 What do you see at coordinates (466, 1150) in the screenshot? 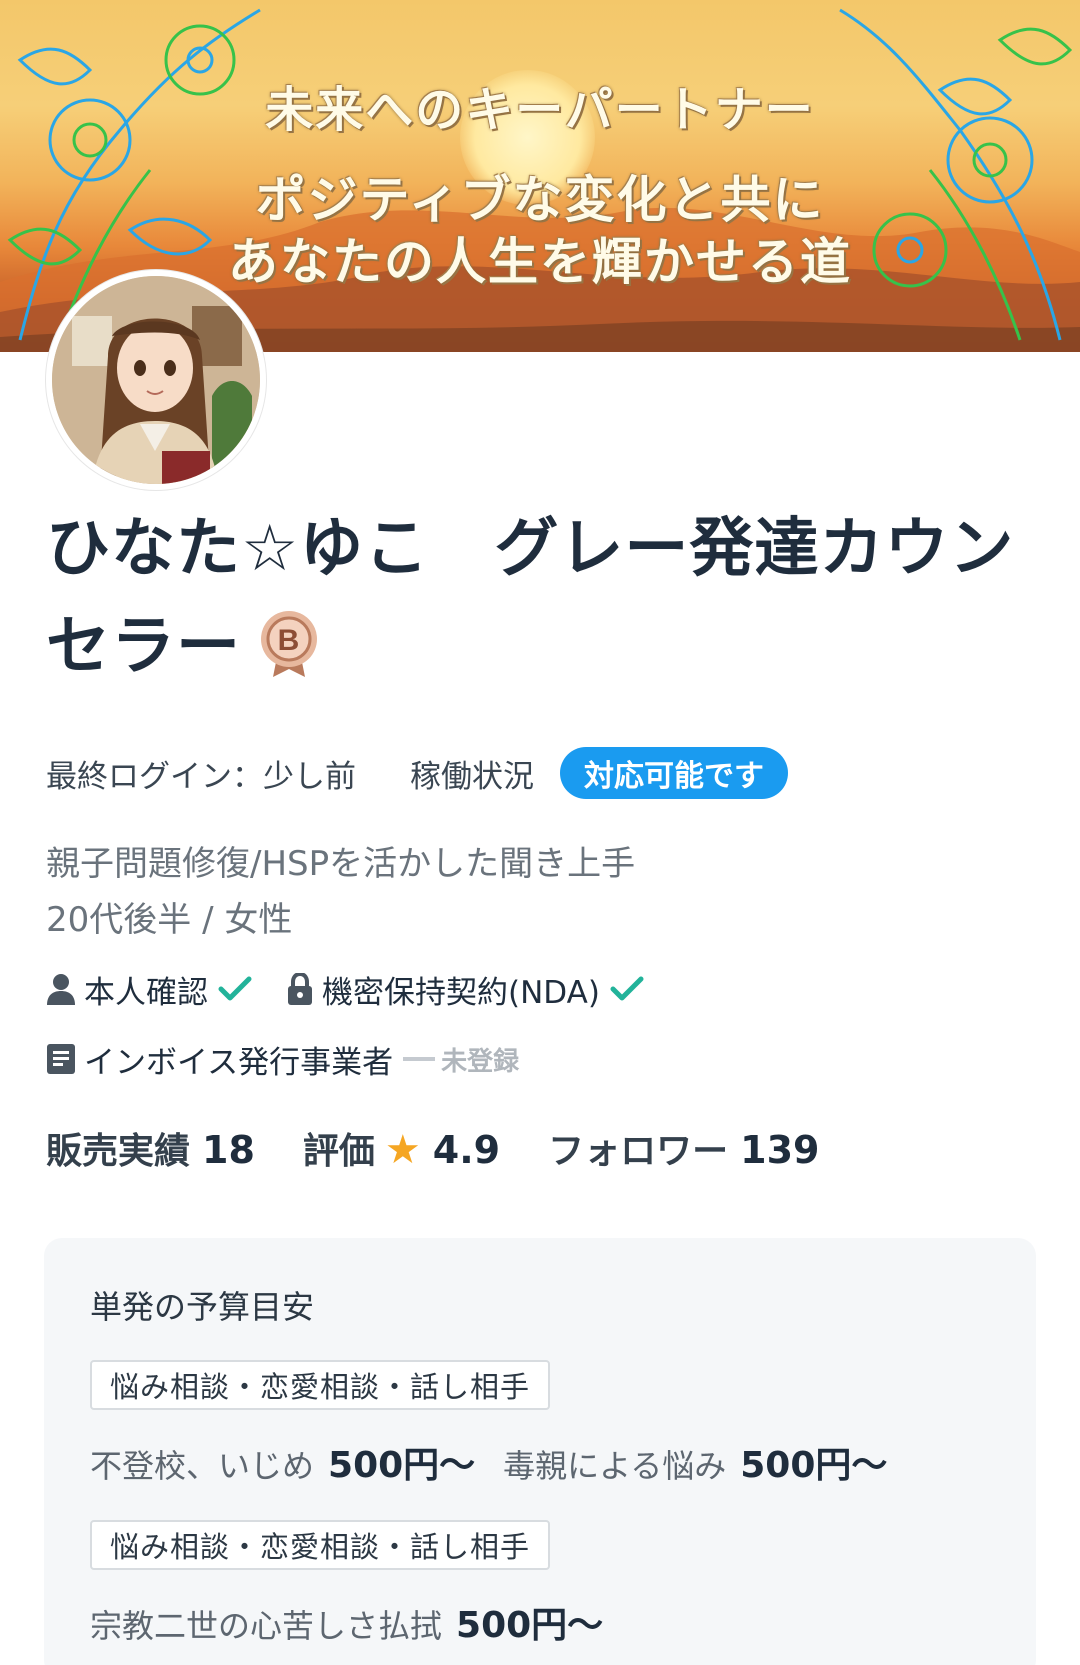
I see `rating-value: 4.9` at bounding box center [466, 1150].